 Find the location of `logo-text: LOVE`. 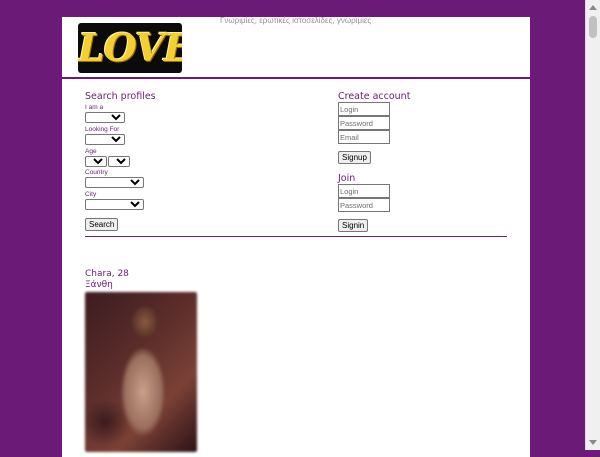

logo-text: LOVE is located at coordinates (130, 47).